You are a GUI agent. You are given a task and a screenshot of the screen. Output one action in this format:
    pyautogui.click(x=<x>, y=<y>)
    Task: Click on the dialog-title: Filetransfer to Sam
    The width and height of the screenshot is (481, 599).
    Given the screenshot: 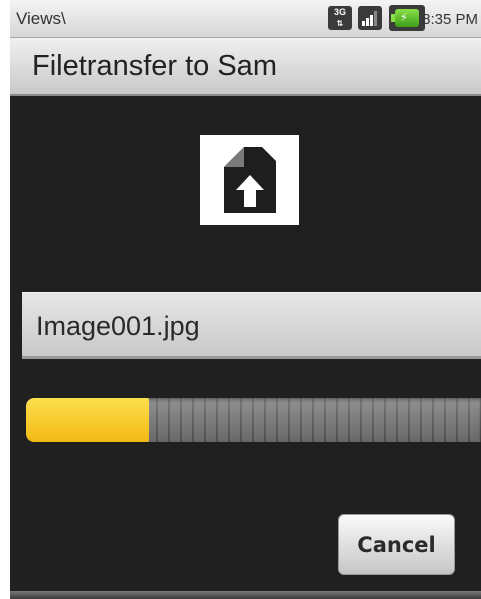 What is the action you would take?
    pyautogui.click(x=154, y=66)
    